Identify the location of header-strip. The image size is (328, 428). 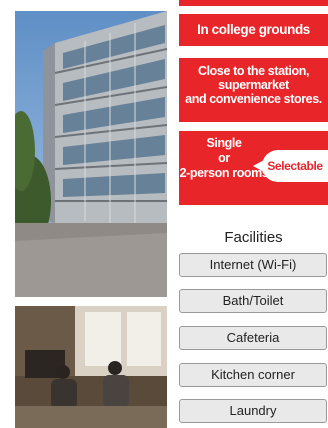
(253, 3).